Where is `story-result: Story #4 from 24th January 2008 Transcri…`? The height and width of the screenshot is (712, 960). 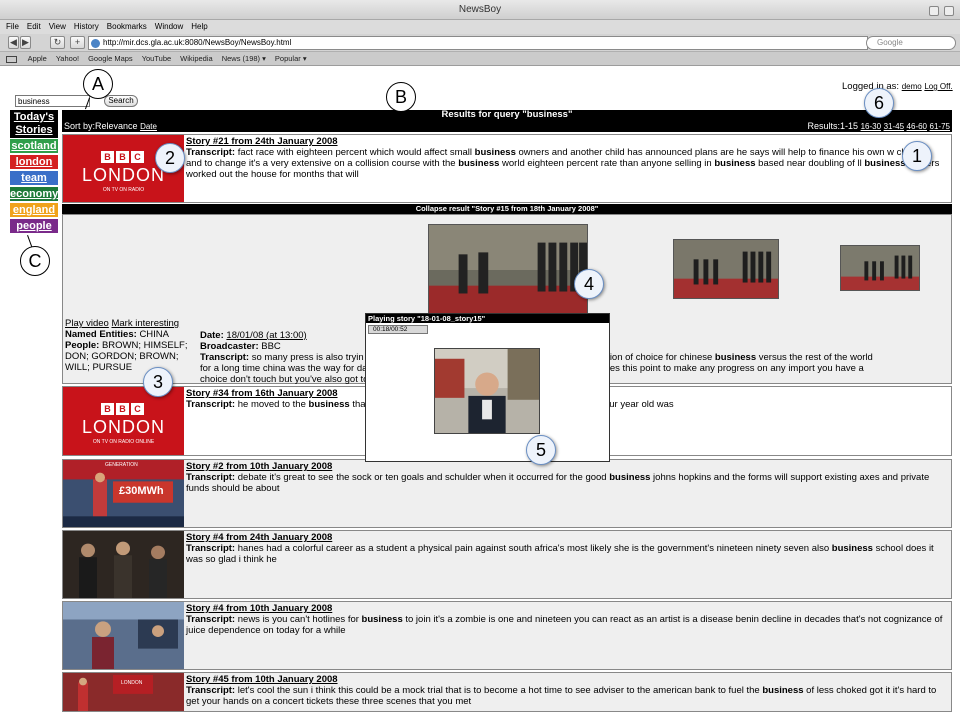 story-result: Story #4 from 24th January 2008 Transcri… is located at coordinates (507, 564).